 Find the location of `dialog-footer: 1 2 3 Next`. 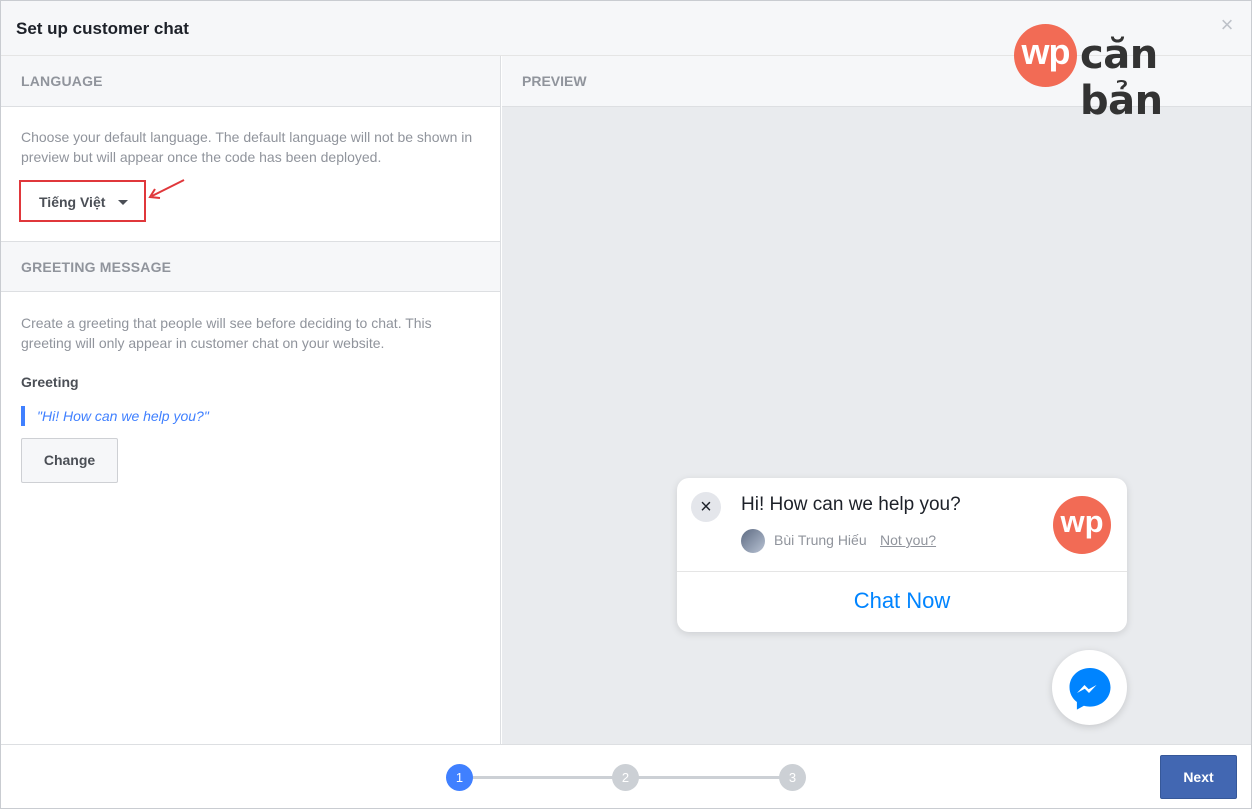

dialog-footer: 1 2 3 Next is located at coordinates (626, 776).